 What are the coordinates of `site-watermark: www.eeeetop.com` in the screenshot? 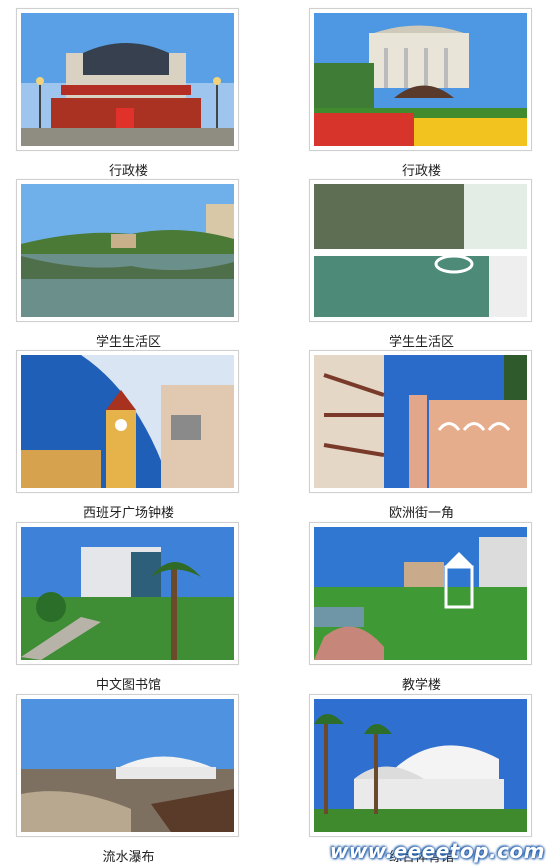 It's located at (437, 851).